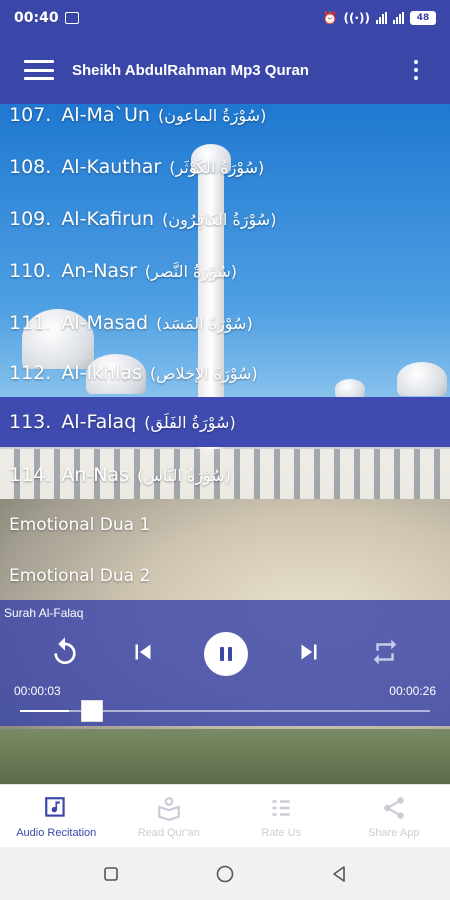 The width and height of the screenshot is (450, 900). I want to click on app-title: Sheikh AbdulRahman Mp3 Quran, so click(190, 70).